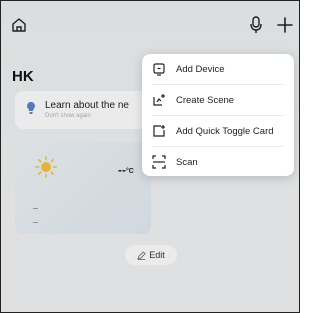 The height and width of the screenshot is (313, 320). Describe the element at coordinates (159, 69) in the screenshot. I see `device-icon` at that location.